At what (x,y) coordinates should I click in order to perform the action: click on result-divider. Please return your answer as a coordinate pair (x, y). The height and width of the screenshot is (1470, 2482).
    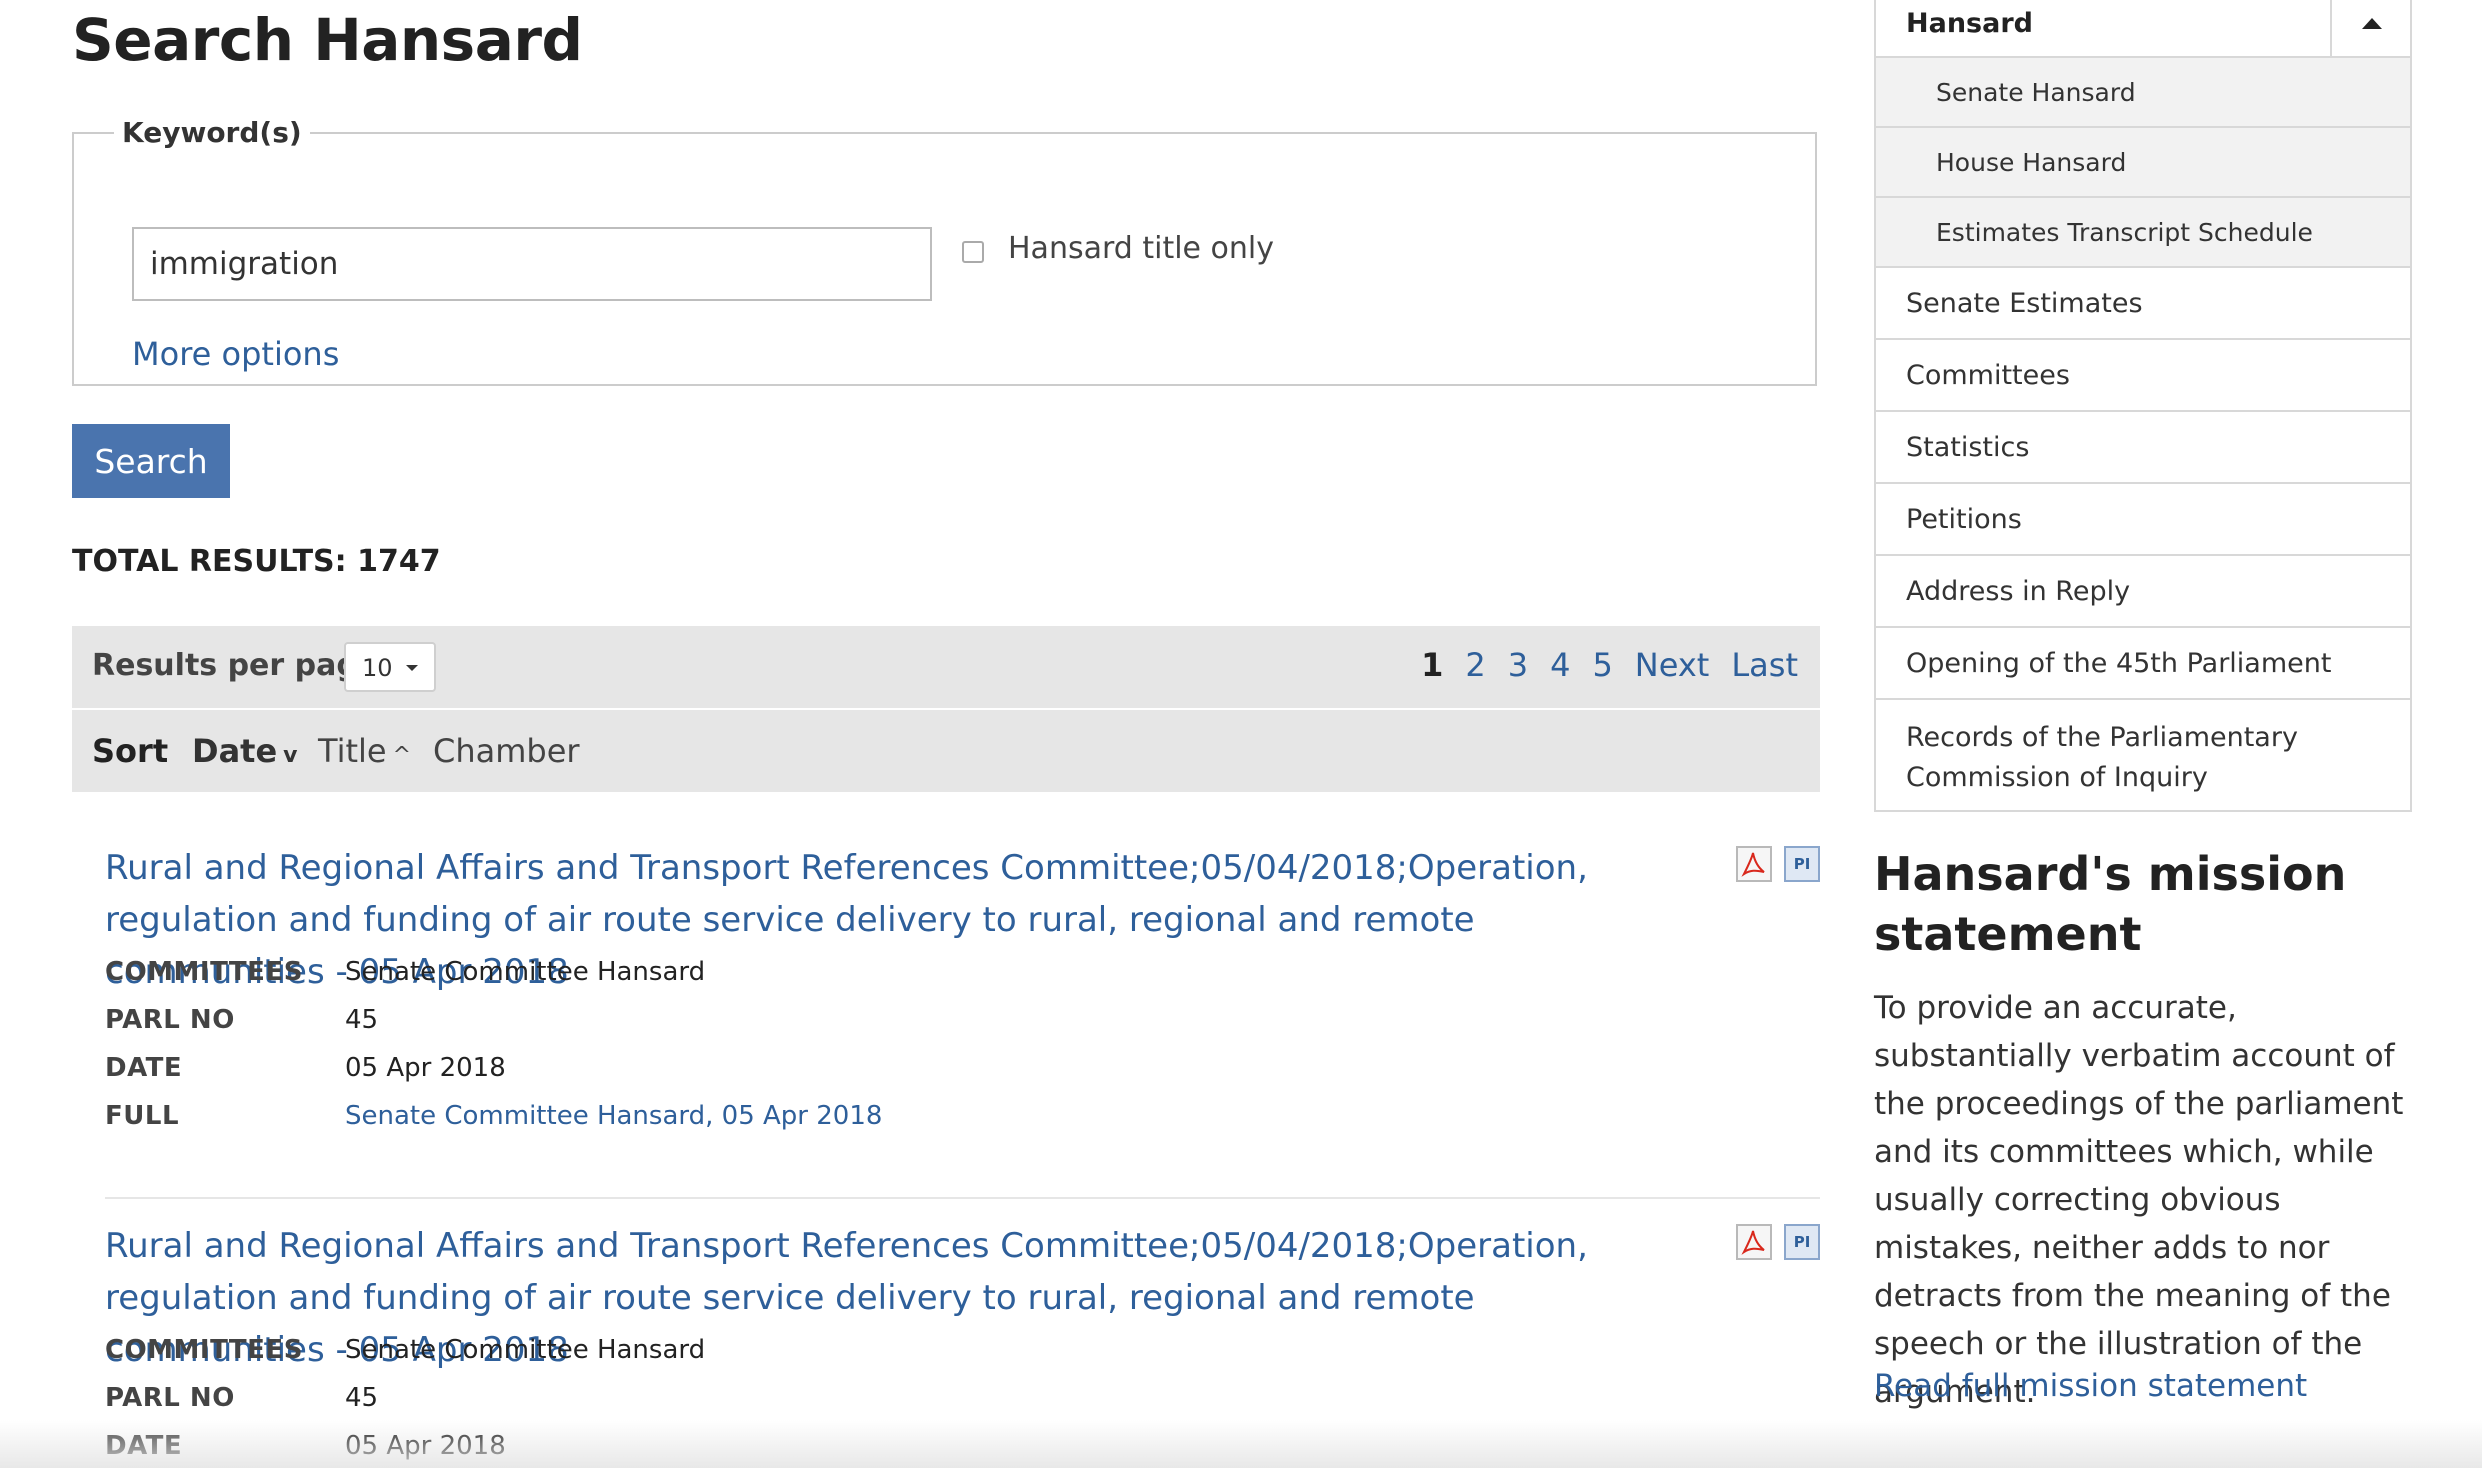
    Looking at the image, I should click on (962, 1198).